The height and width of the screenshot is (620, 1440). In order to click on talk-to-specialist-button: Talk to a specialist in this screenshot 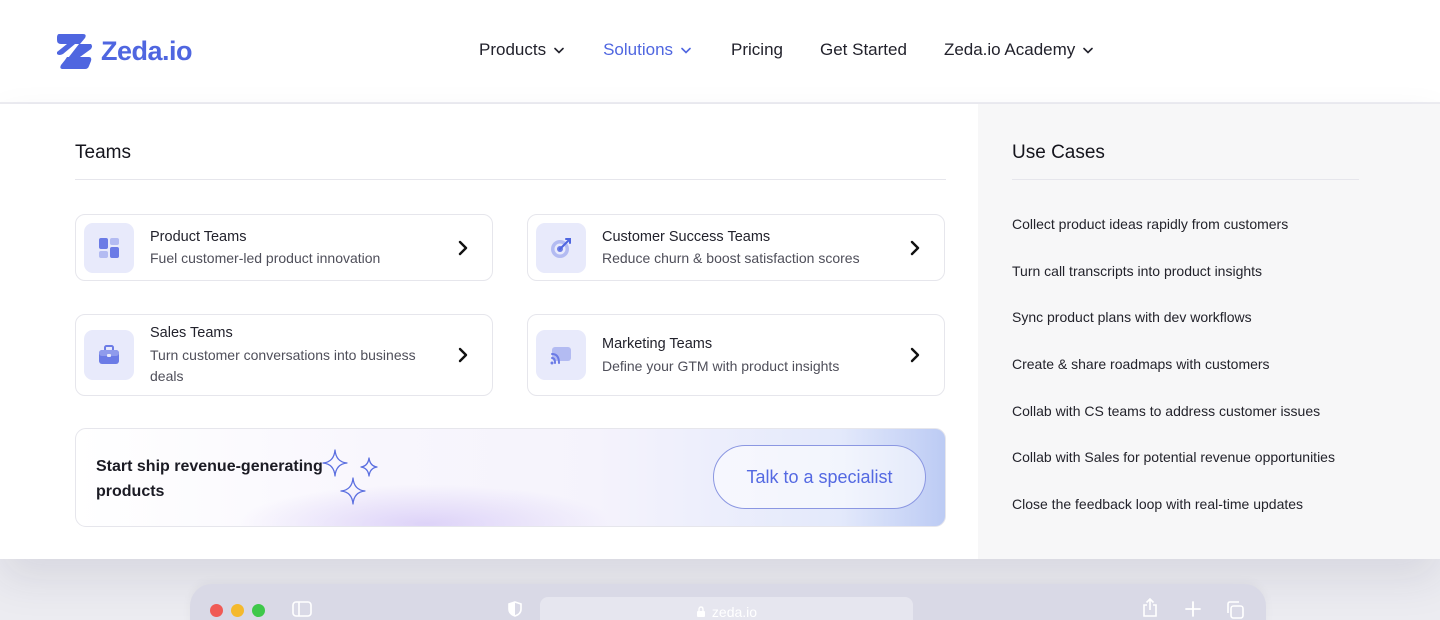, I will do `click(819, 477)`.